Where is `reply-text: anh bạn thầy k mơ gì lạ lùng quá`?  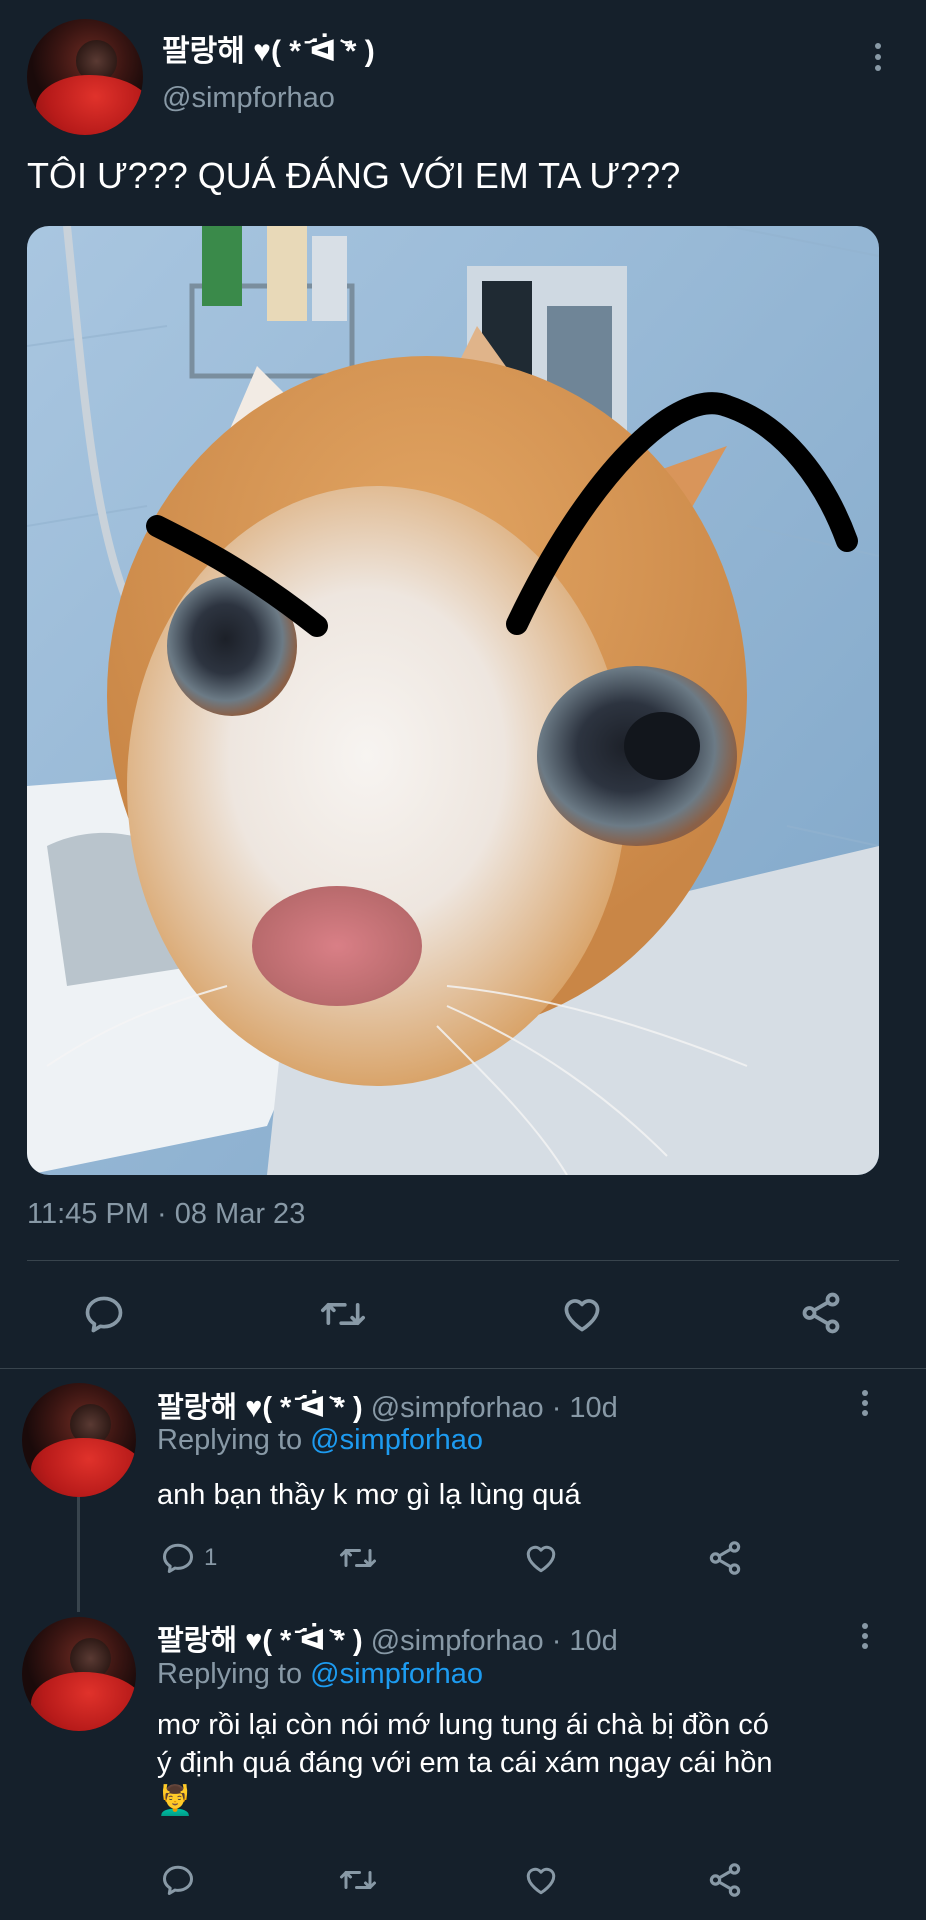
reply-text: anh bạn thầy k mơ gì lạ lùng quá is located at coordinates (369, 1495).